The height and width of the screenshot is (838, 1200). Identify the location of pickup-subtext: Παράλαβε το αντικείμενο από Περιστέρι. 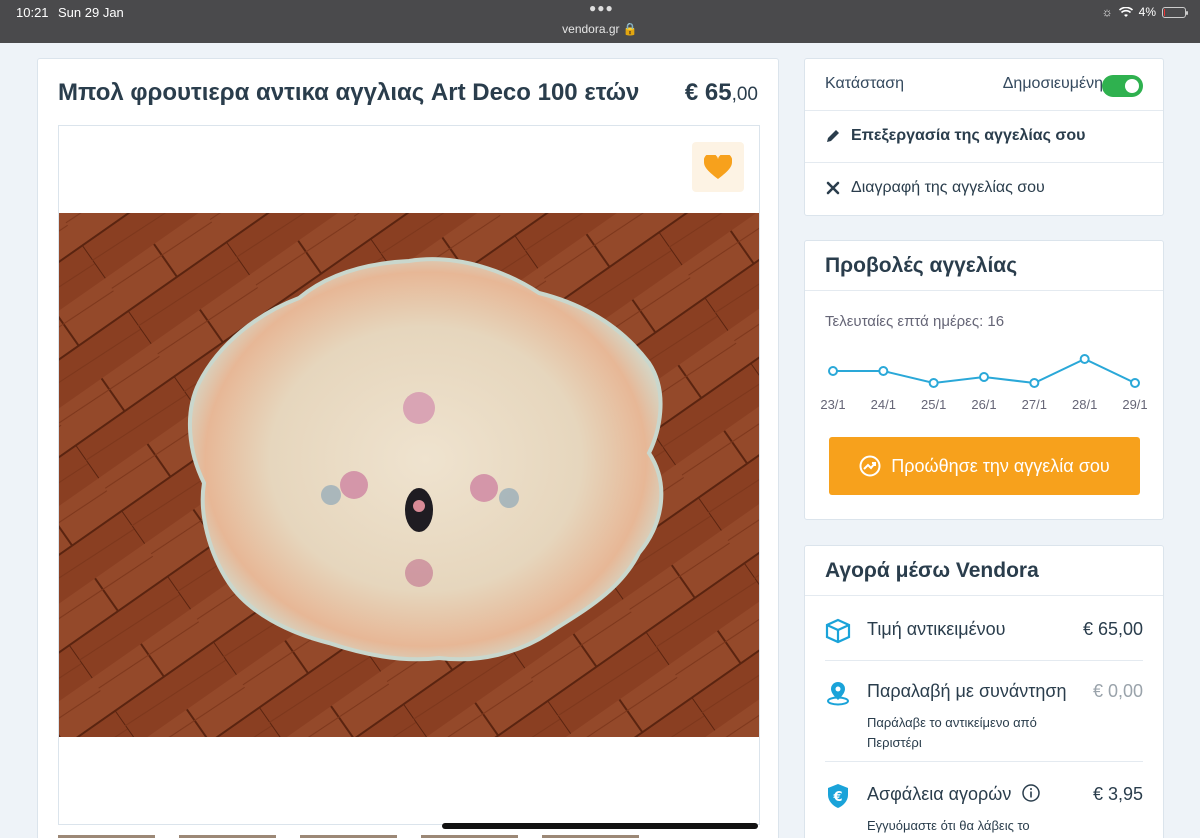
(952, 732).